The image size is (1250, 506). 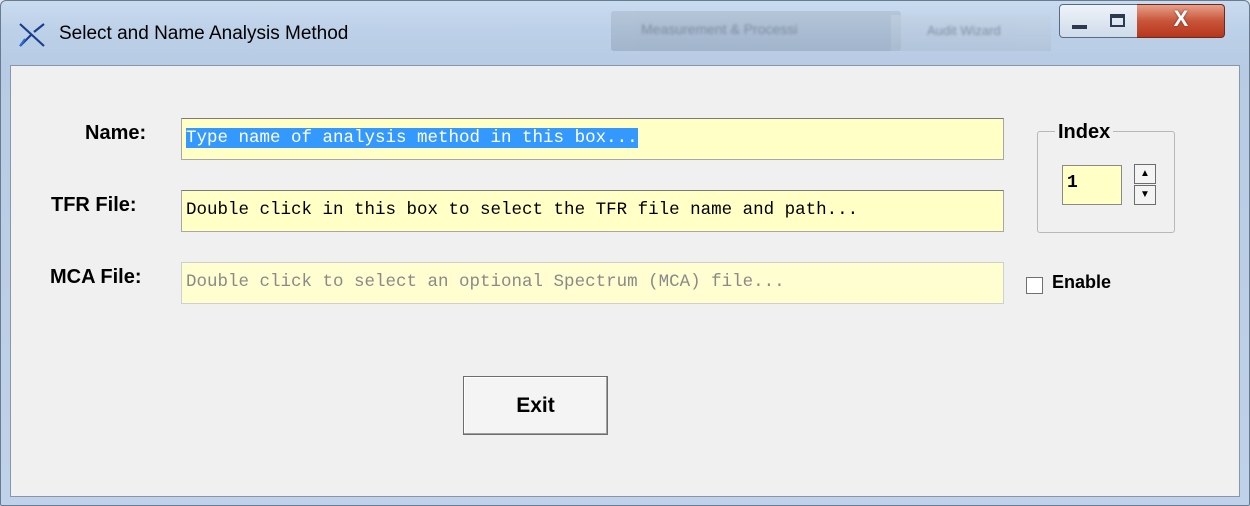 I want to click on maximize-icon, so click(x=1117, y=20).